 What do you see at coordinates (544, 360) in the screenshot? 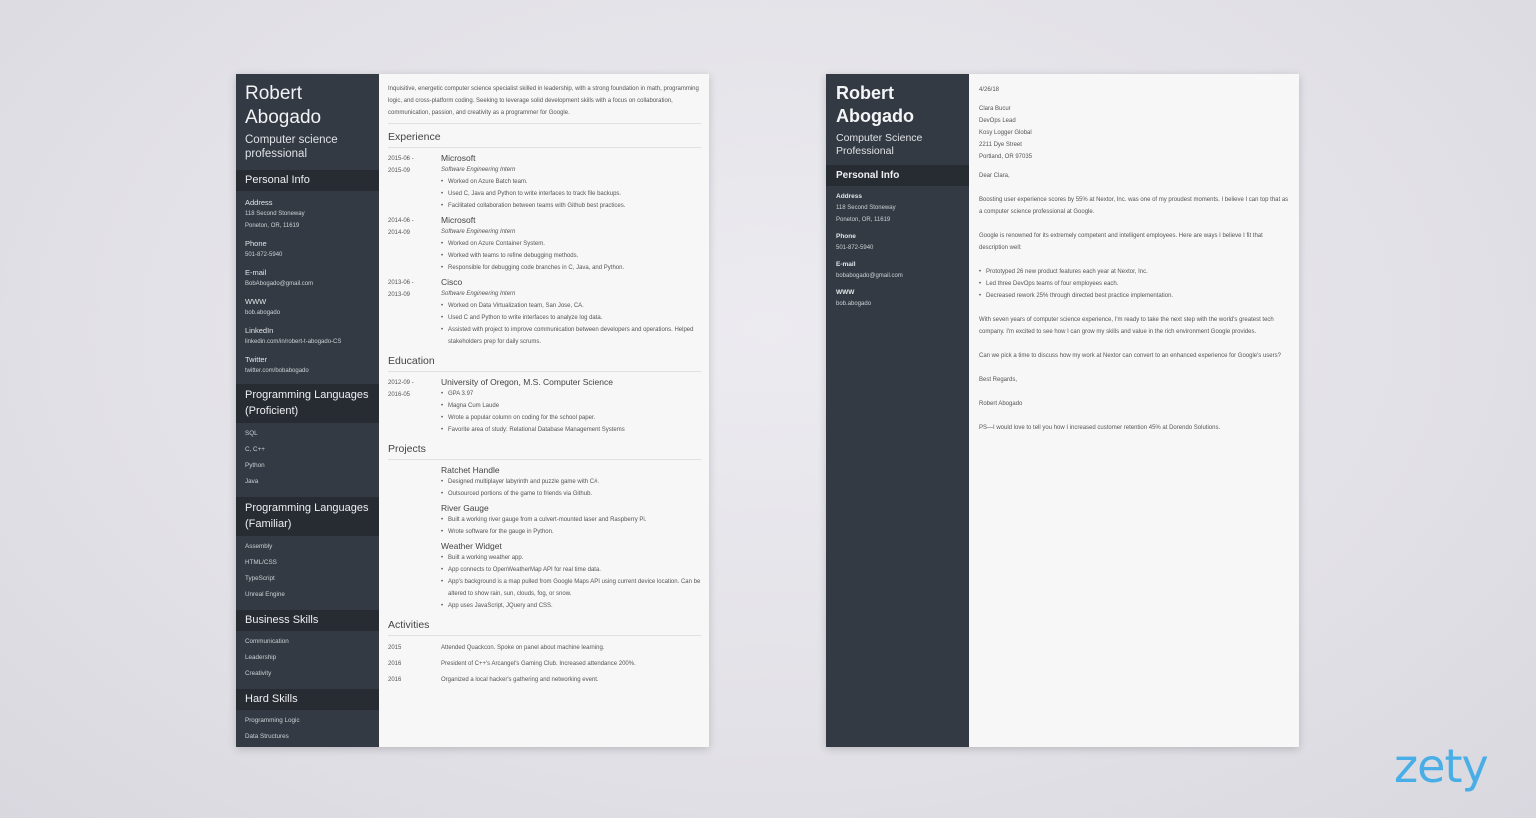
I see `education-heading: Education` at bounding box center [544, 360].